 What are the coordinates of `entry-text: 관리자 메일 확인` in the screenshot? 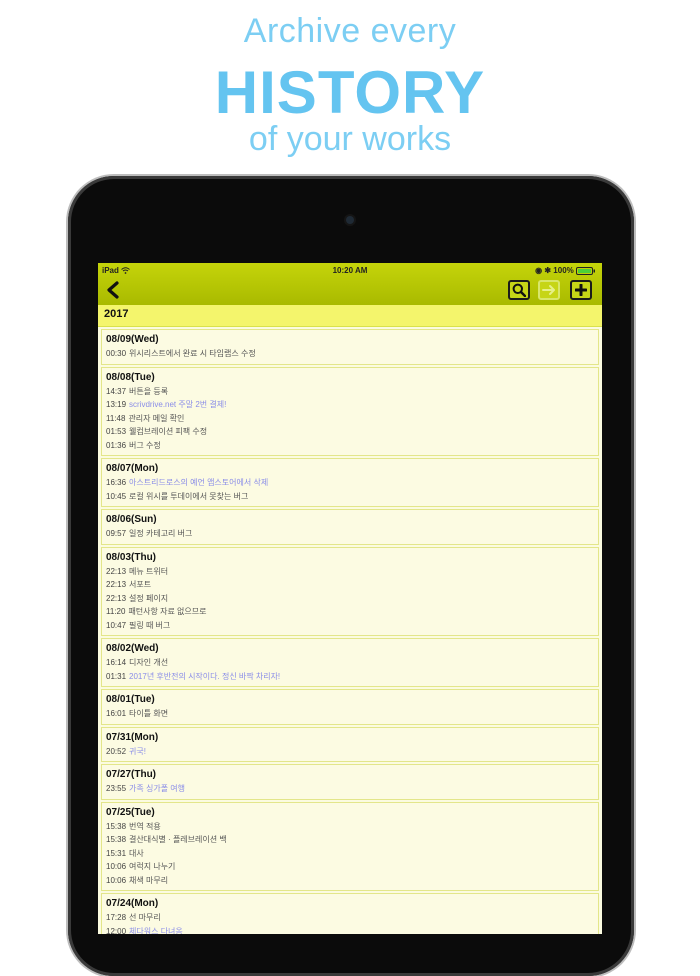 It's located at (156, 418).